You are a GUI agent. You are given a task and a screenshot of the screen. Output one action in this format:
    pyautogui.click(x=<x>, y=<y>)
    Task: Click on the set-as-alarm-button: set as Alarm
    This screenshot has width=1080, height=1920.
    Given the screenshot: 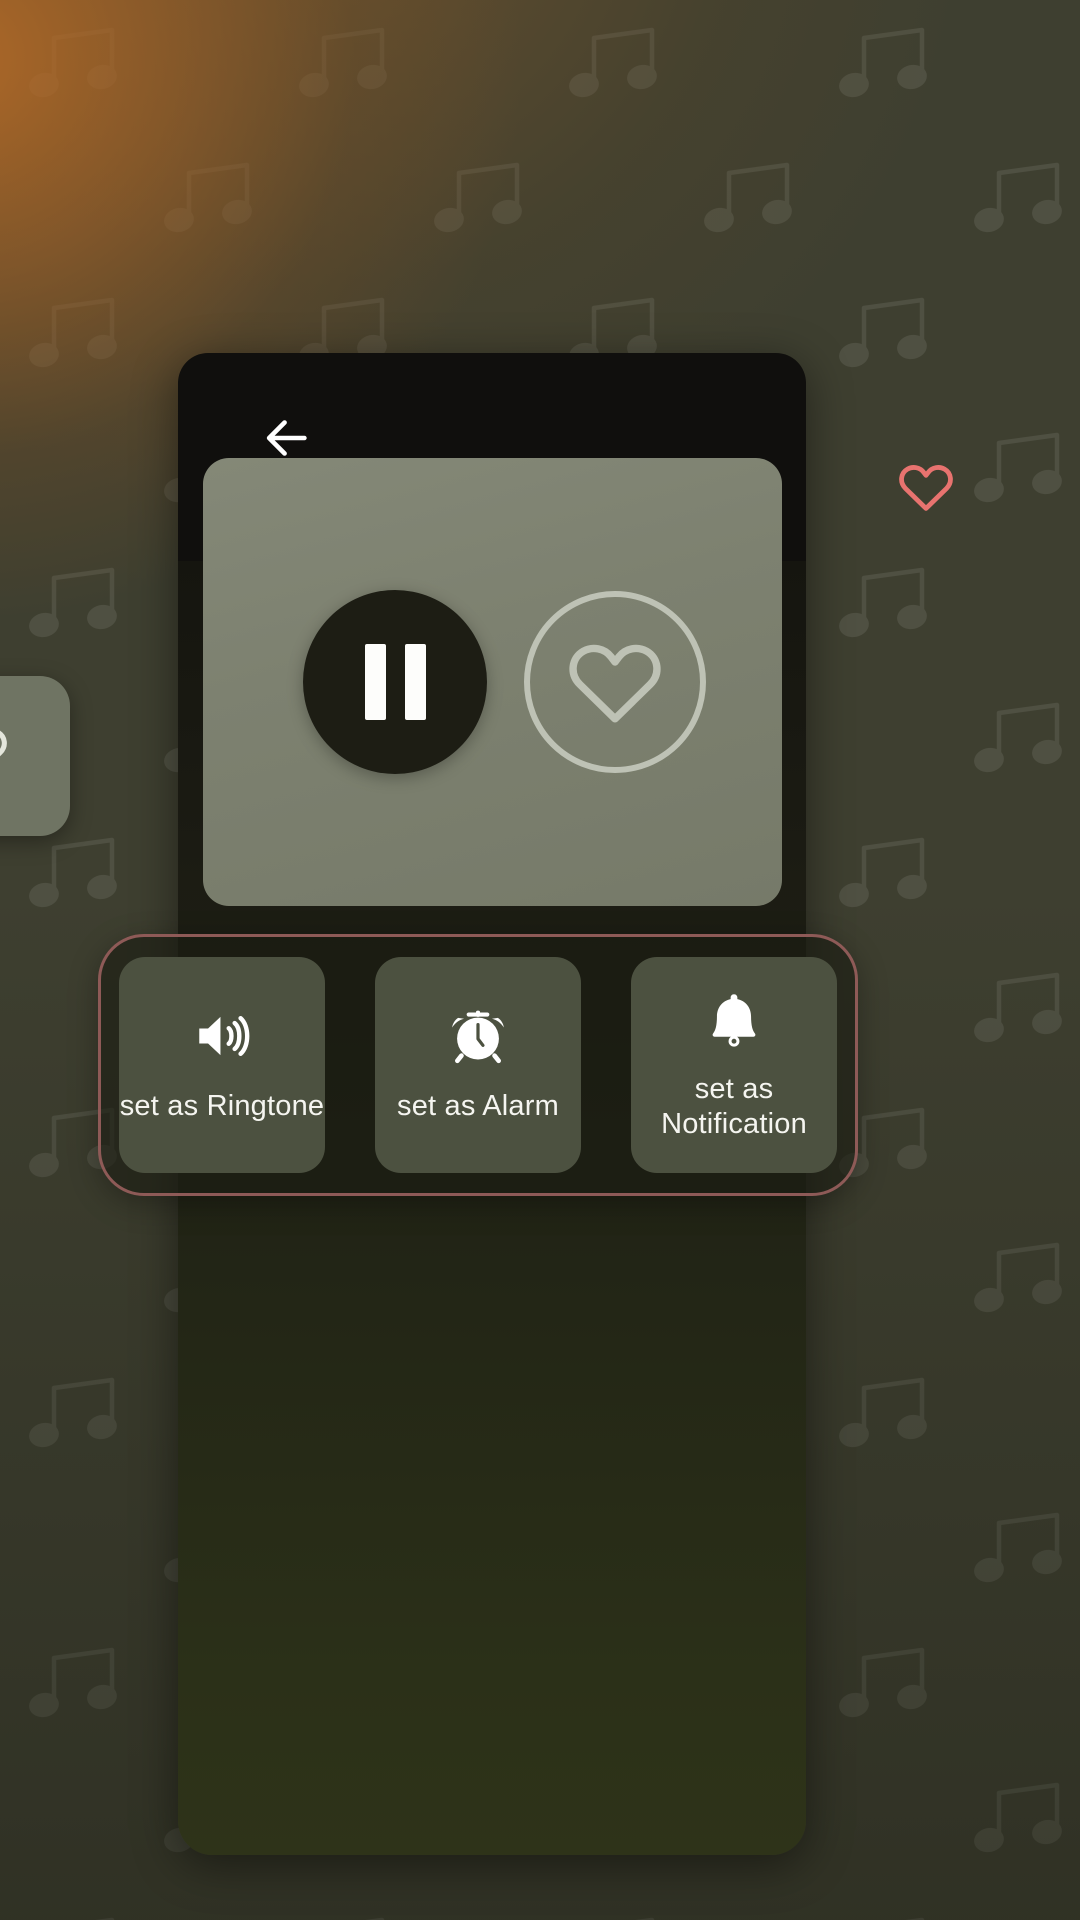 What is the action you would take?
    pyautogui.click(x=478, y=1065)
    